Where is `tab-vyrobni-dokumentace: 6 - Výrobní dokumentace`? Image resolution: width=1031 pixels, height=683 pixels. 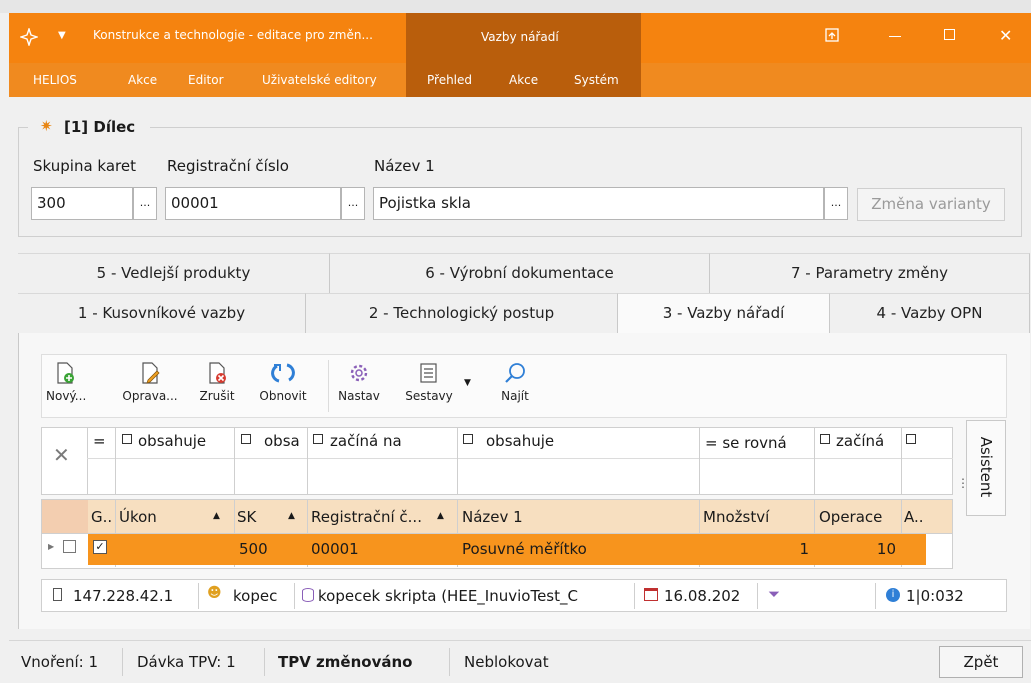 tab-vyrobni-dokumentace: 6 - Výrobní dokumentace is located at coordinates (520, 273).